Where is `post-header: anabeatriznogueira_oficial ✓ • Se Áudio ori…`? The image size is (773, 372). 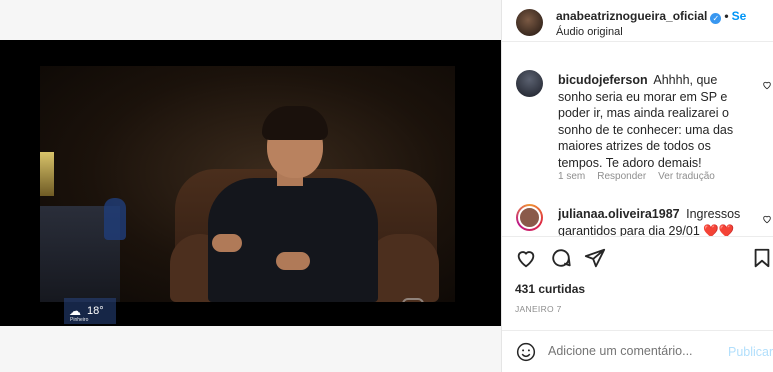 post-header: anabeatriznogueira_oficial ✓ • Se Áudio ori… is located at coordinates (637, 21).